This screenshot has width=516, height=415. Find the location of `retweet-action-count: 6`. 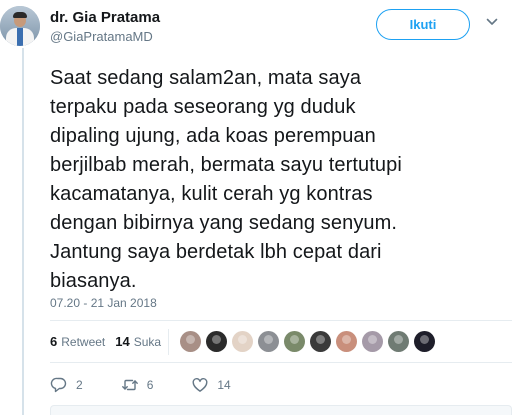

retweet-action-count: 6 is located at coordinates (150, 385).